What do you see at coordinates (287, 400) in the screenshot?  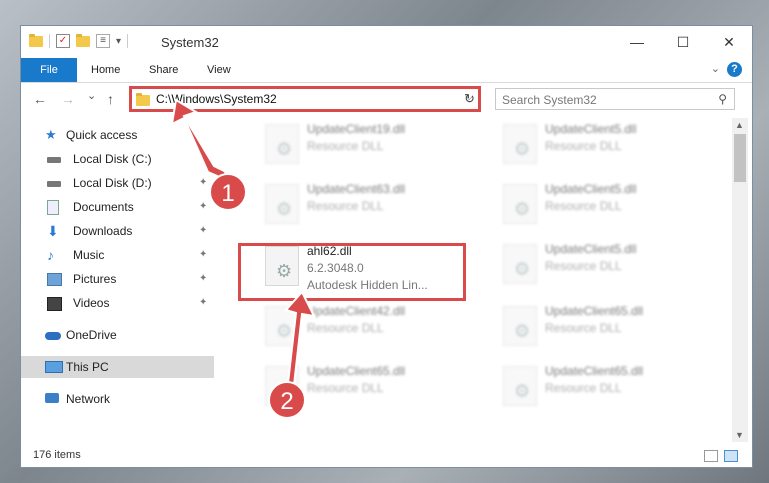 I see `callout-step-2: 2` at bounding box center [287, 400].